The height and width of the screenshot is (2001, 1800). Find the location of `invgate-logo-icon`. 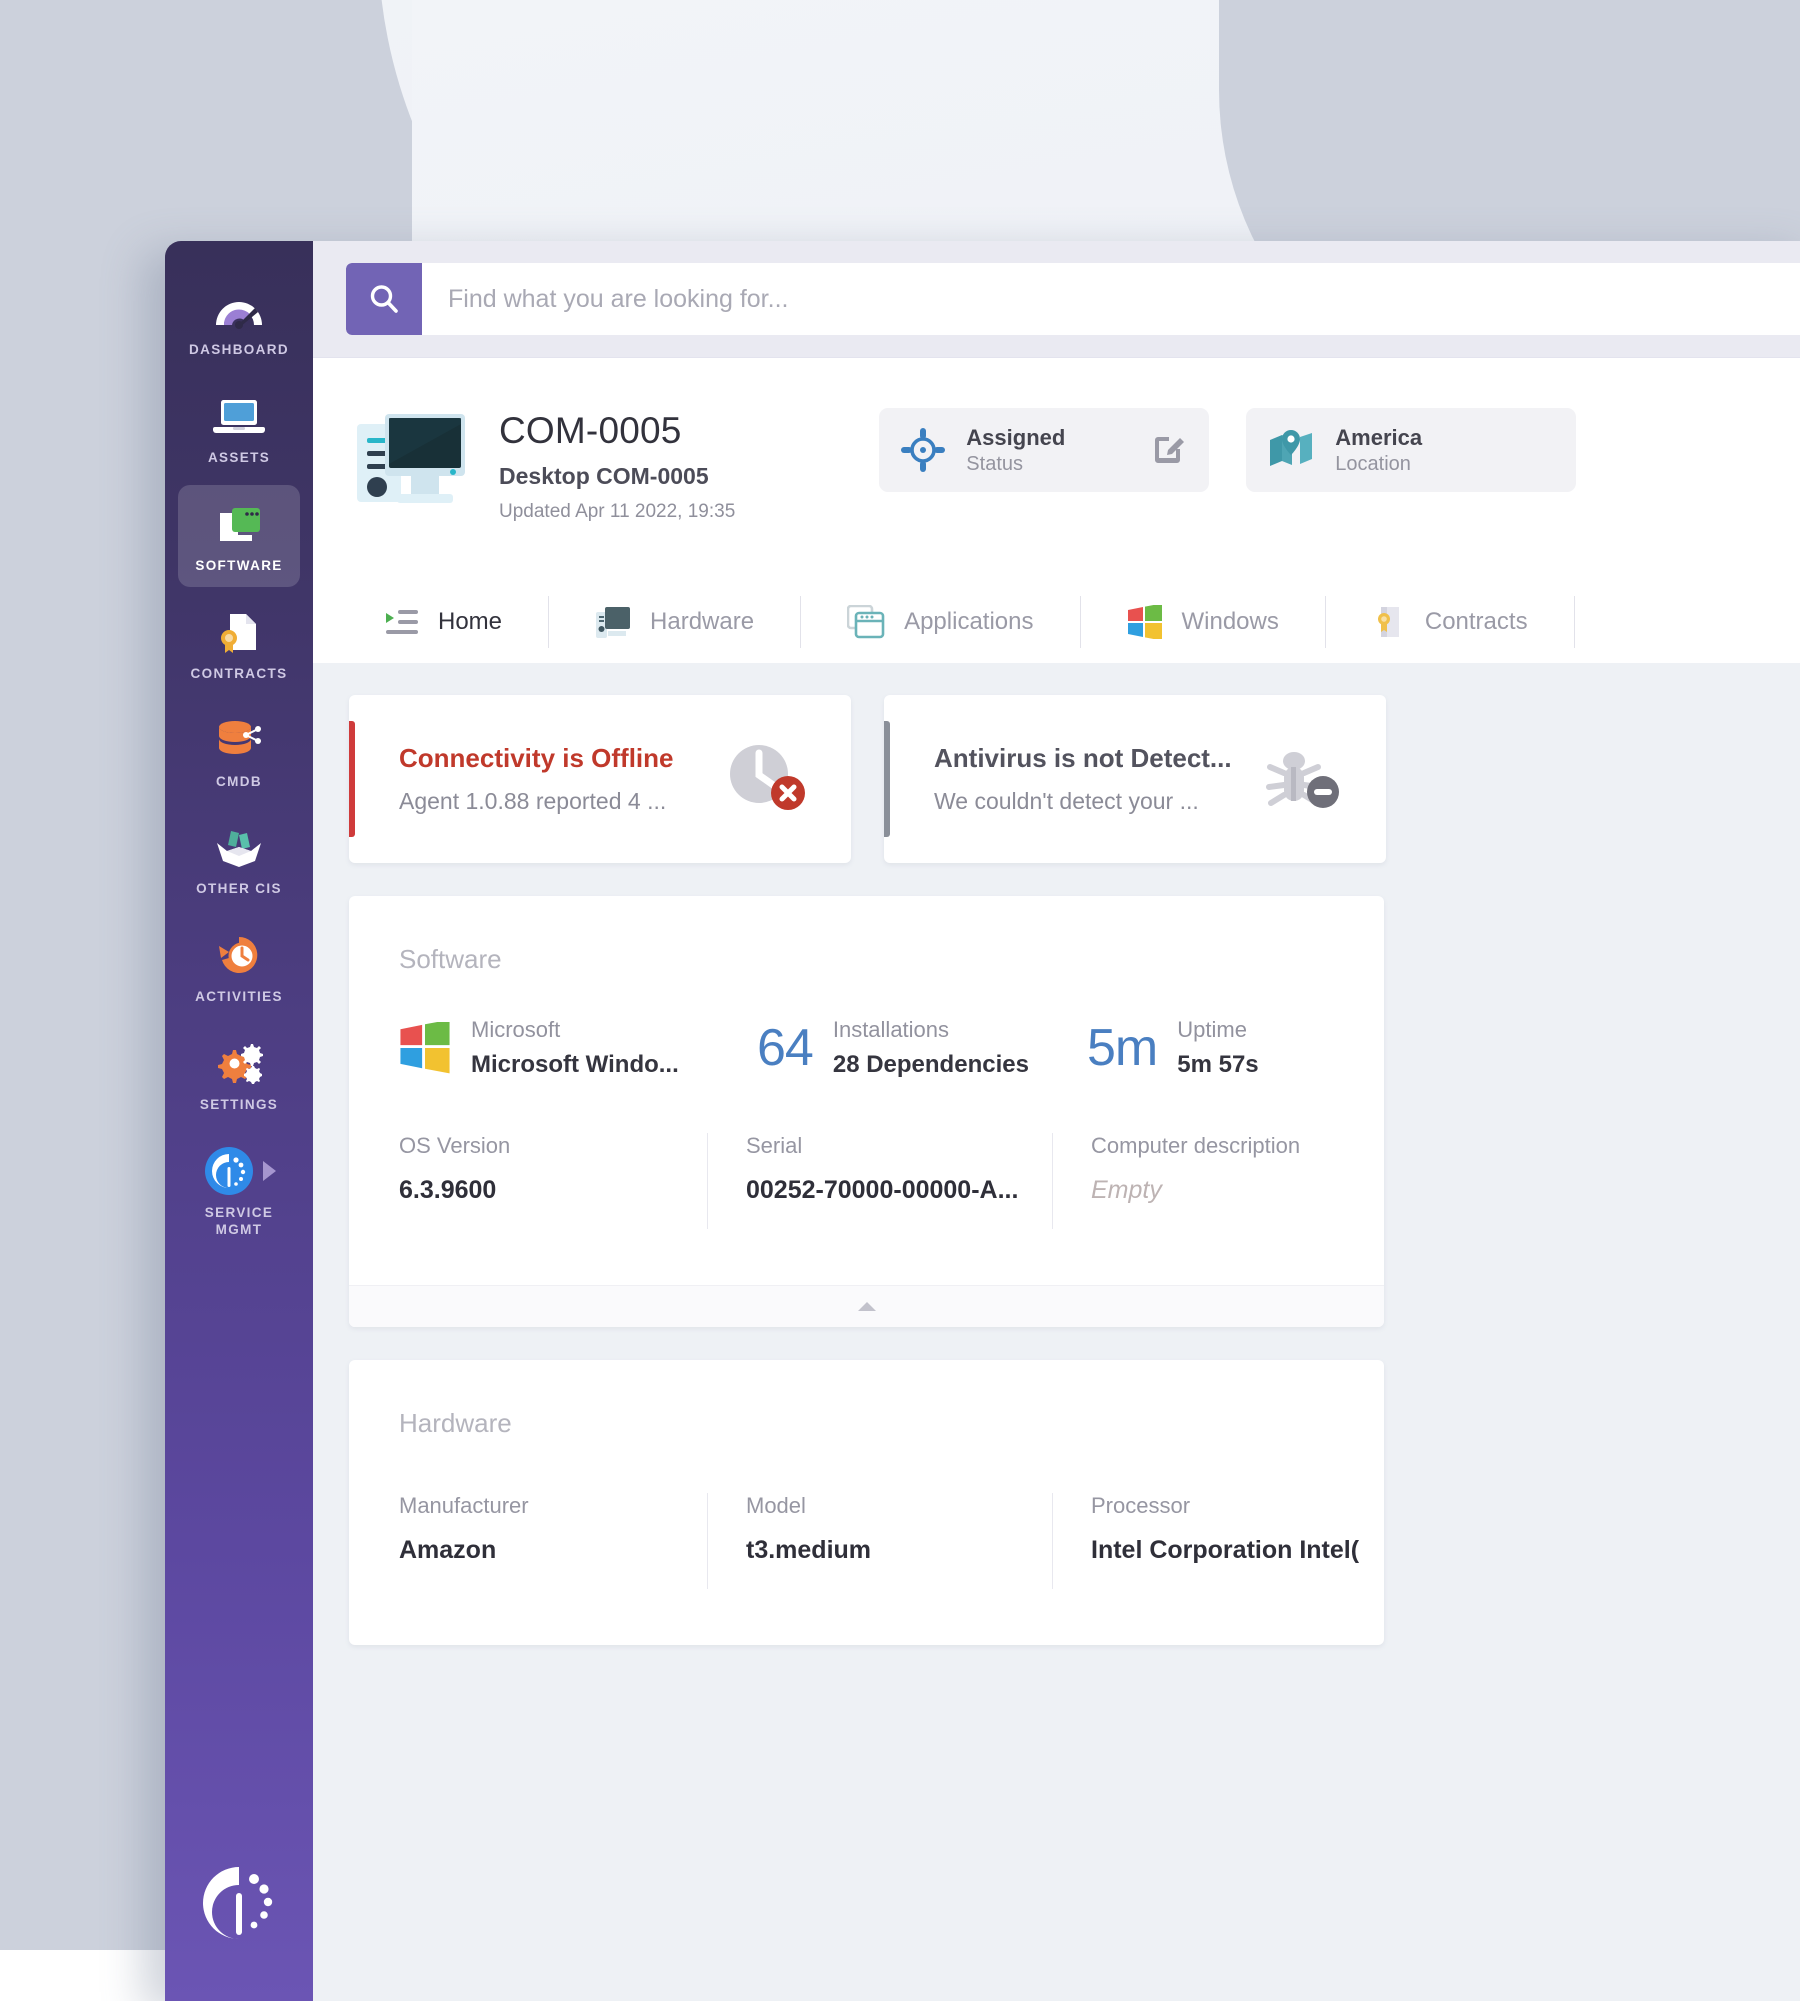

invgate-logo-icon is located at coordinates (239, 1903).